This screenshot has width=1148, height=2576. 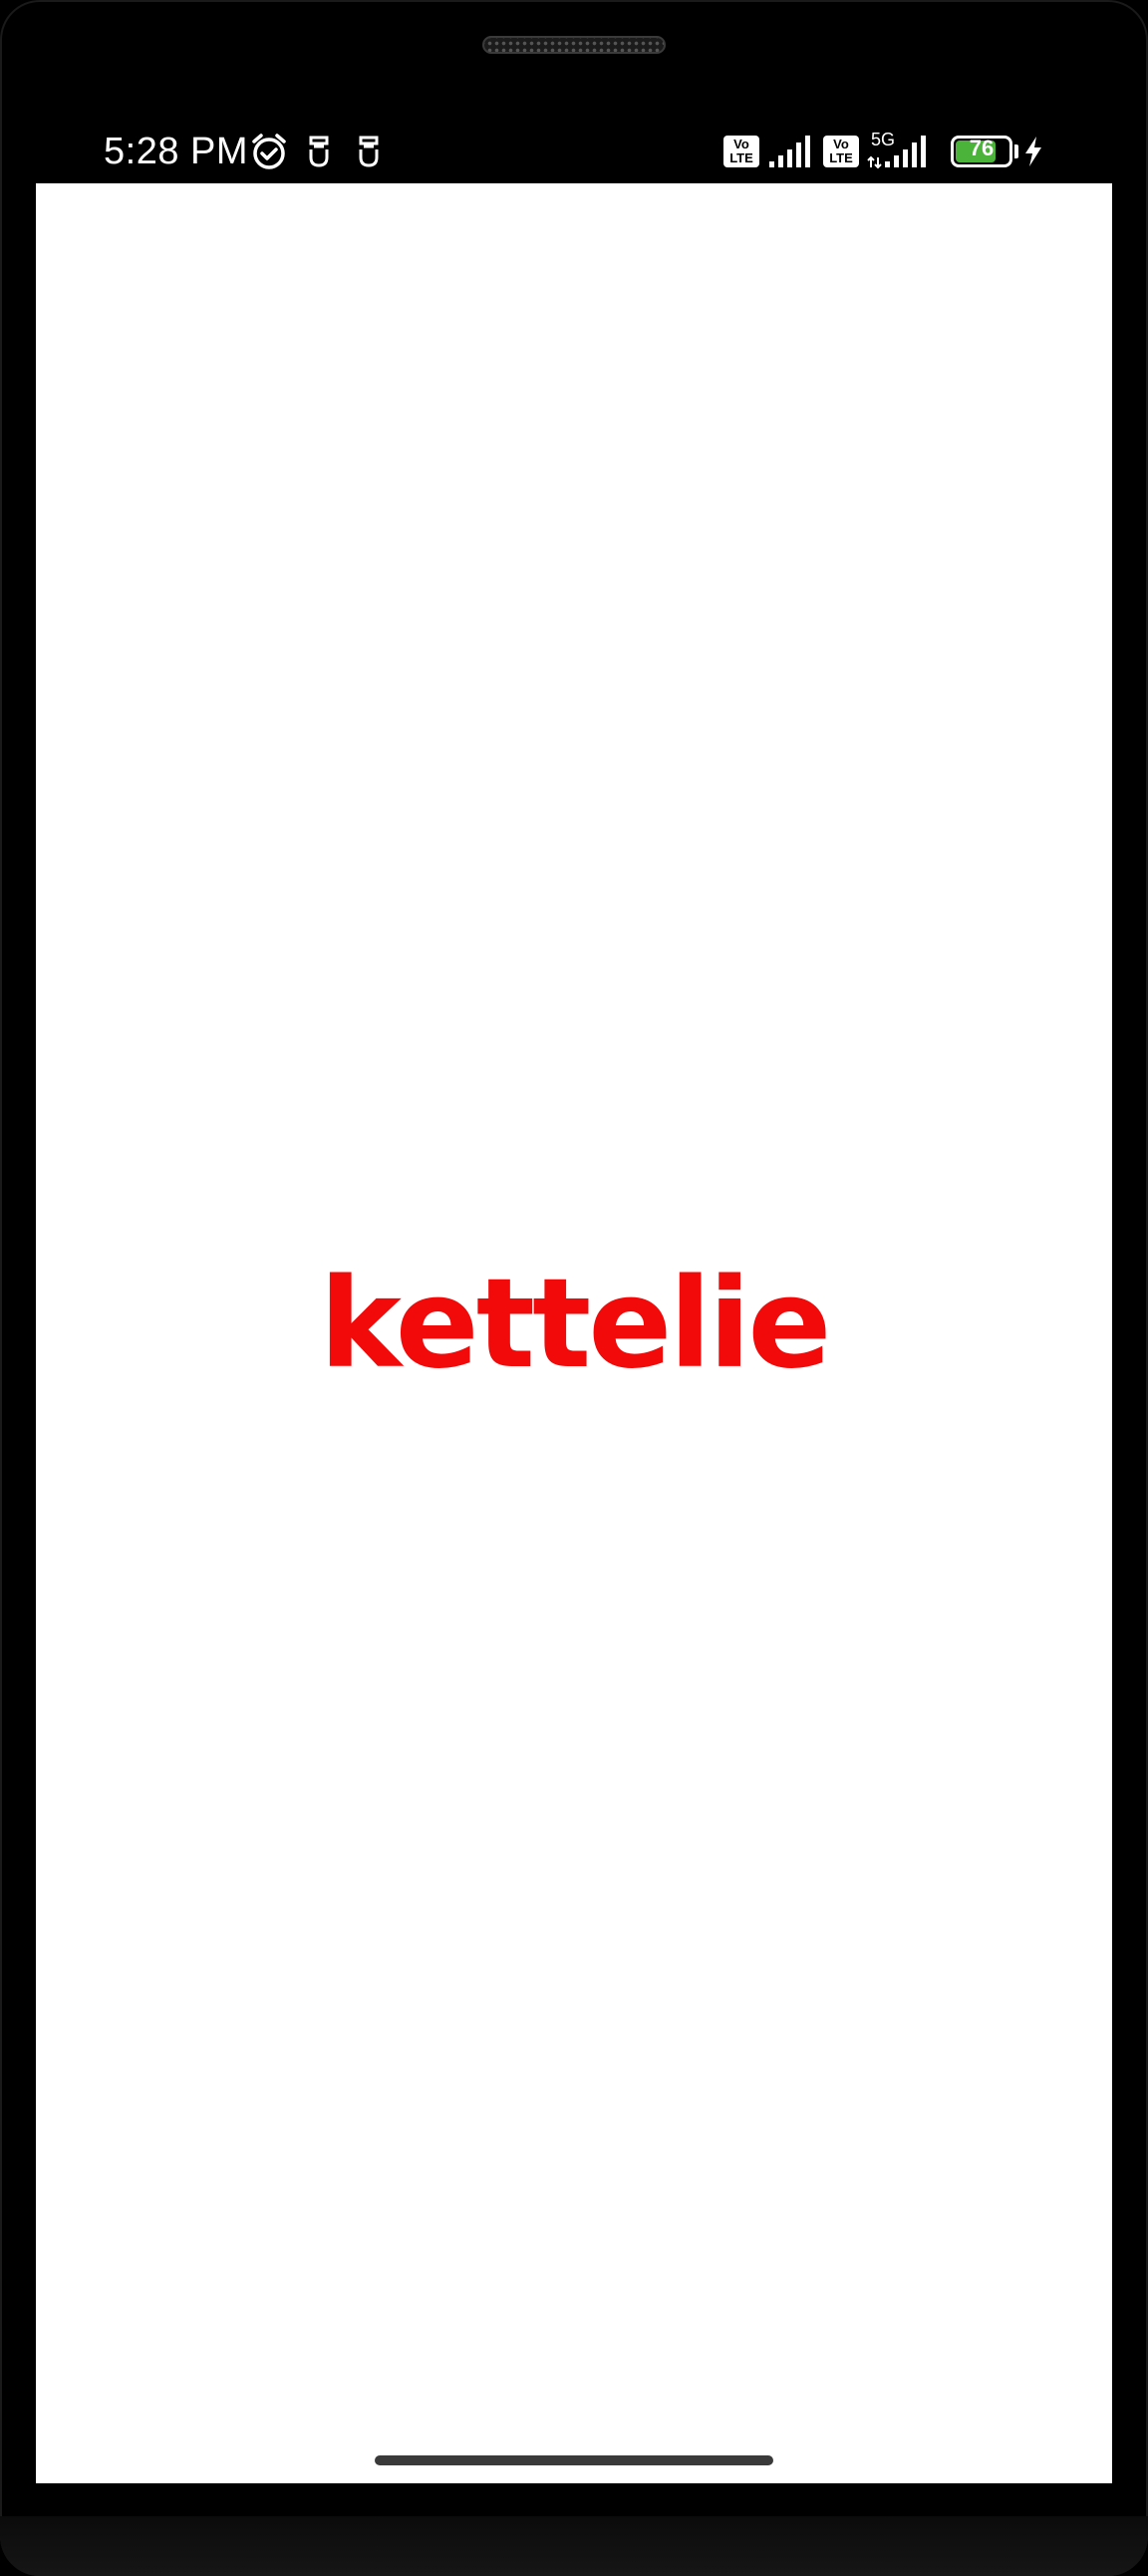 What do you see at coordinates (176, 151) in the screenshot?
I see `status-time: 5:28 PM` at bounding box center [176, 151].